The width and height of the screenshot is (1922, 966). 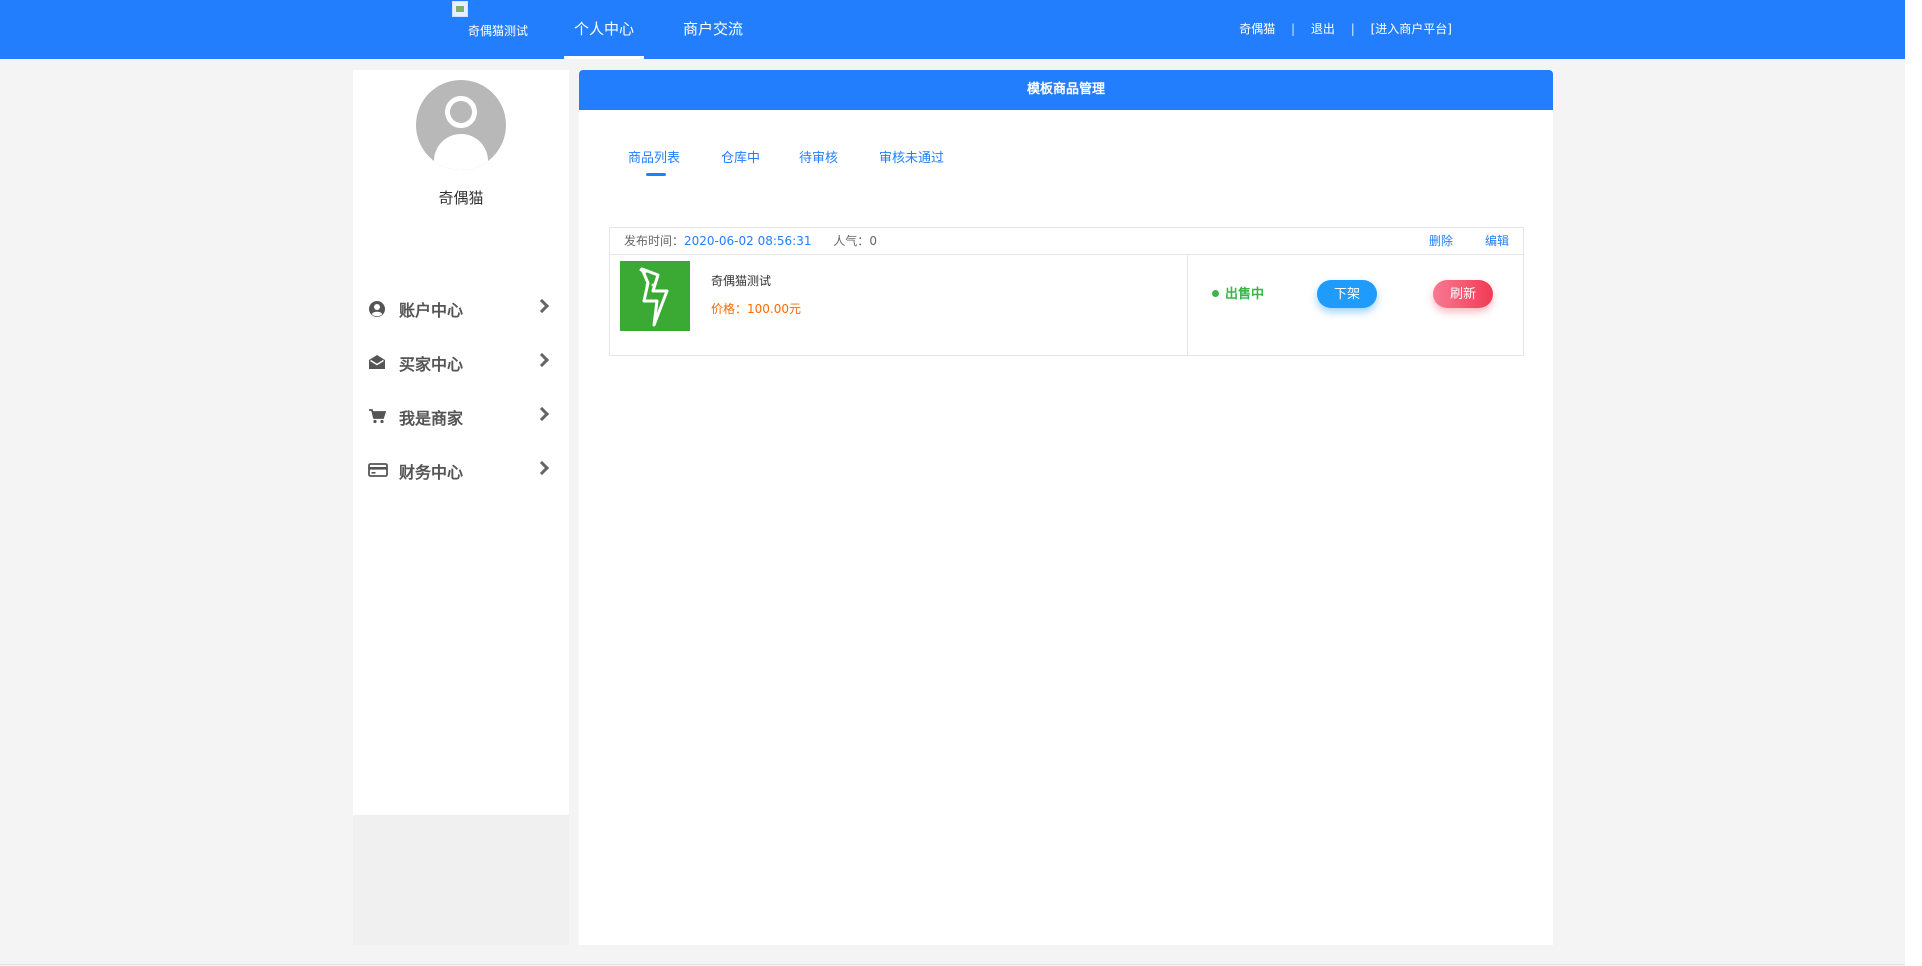 I want to click on sidebar-item-label: 买家中心, so click(x=431, y=364).